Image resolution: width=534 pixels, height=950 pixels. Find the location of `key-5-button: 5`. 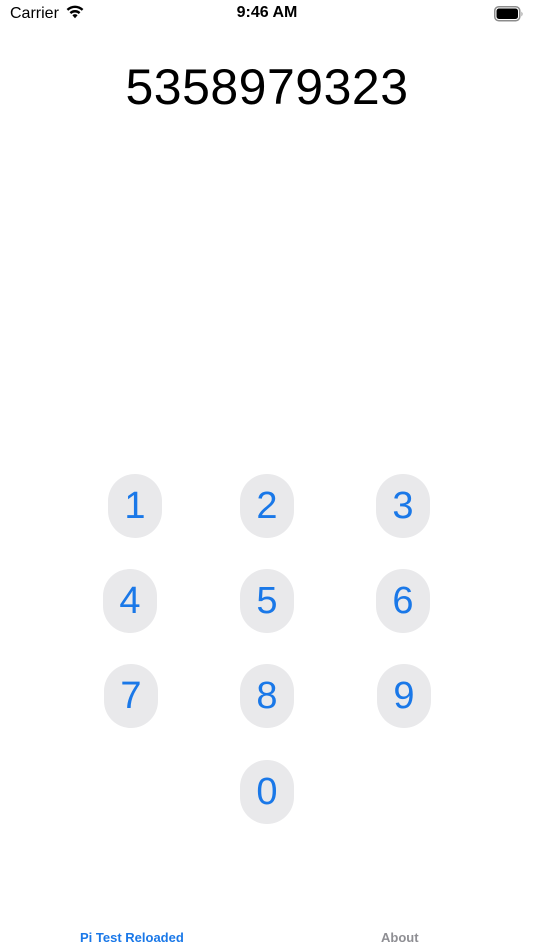

key-5-button: 5 is located at coordinates (267, 601).